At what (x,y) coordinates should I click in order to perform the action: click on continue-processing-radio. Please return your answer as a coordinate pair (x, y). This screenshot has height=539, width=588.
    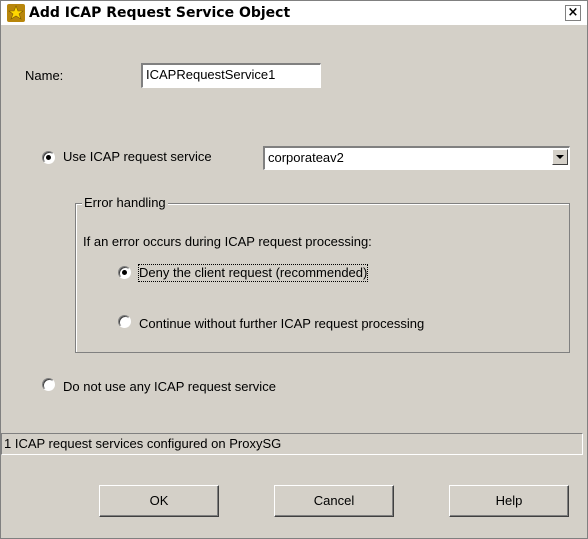
    Looking at the image, I should click on (124, 321).